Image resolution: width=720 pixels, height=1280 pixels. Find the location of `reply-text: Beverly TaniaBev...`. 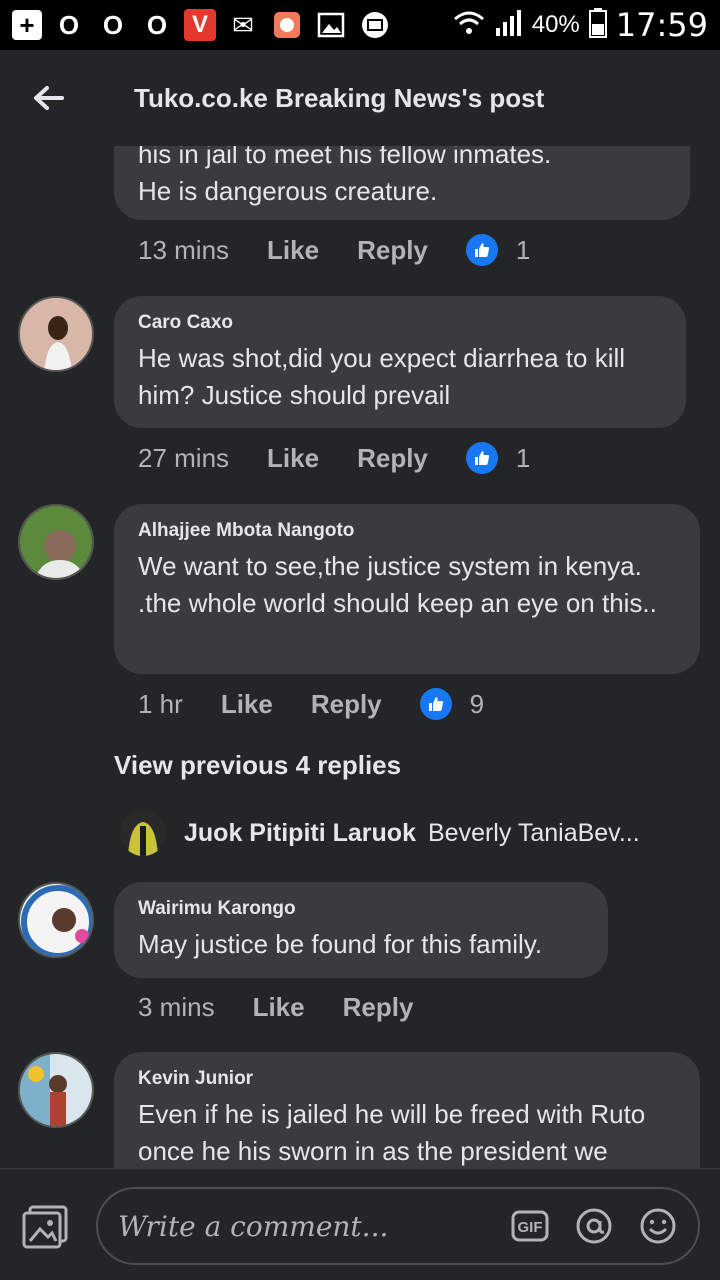

reply-text: Beverly TaniaBev... is located at coordinates (533, 832).